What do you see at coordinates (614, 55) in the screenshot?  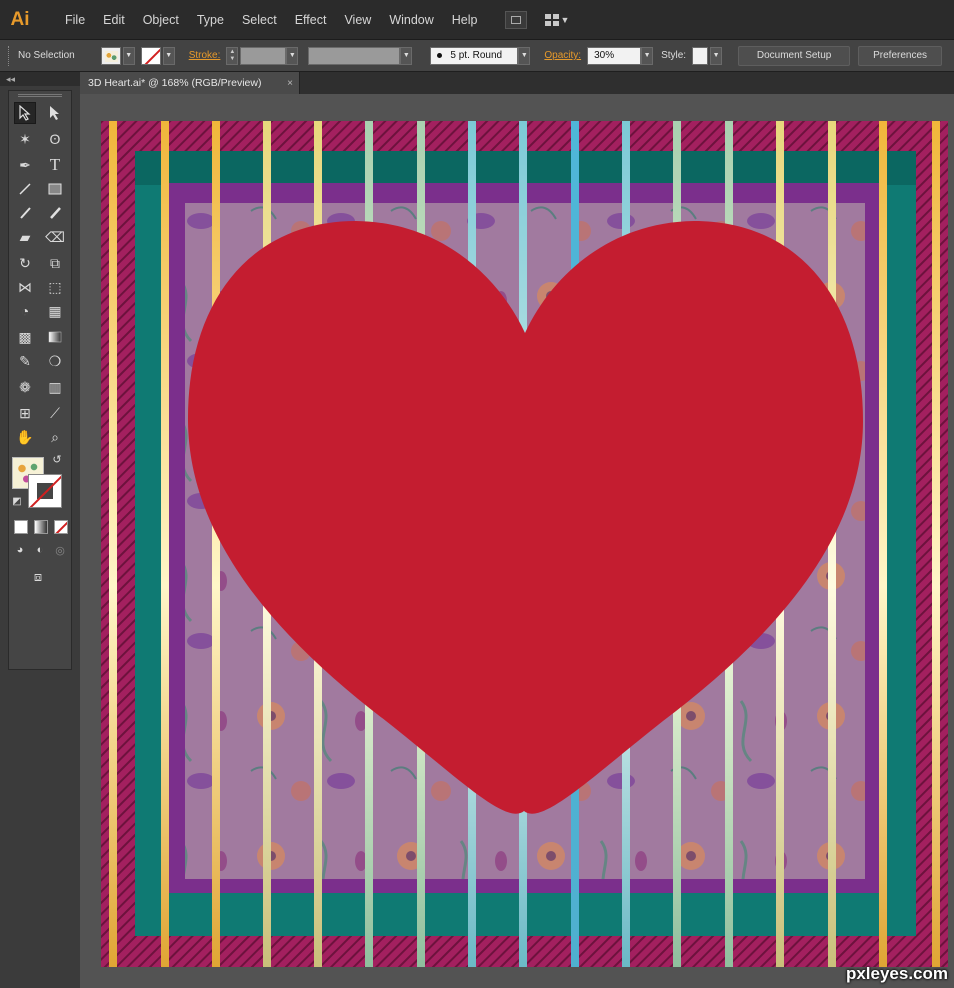 I see `opacity-input: 30%` at bounding box center [614, 55].